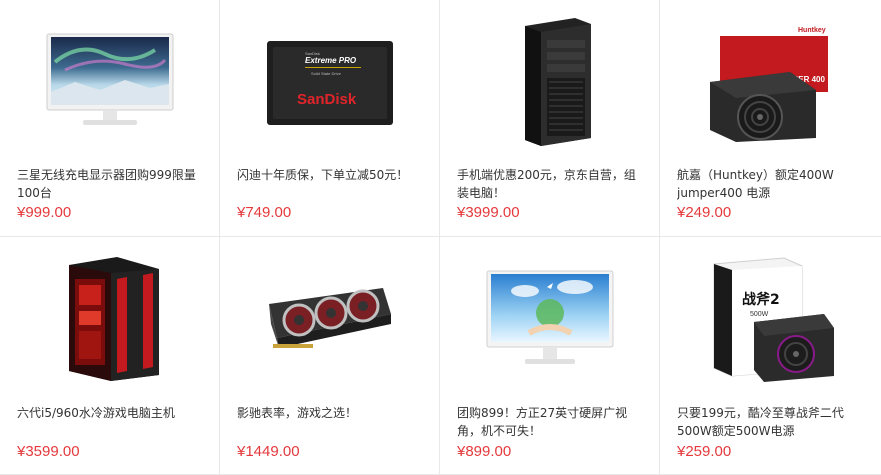 Image resolution: width=881 pixels, height=475 pixels. Describe the element at coordinates (704, 212) in the screenshot. I see `product-price: ¥249.00` at that location.